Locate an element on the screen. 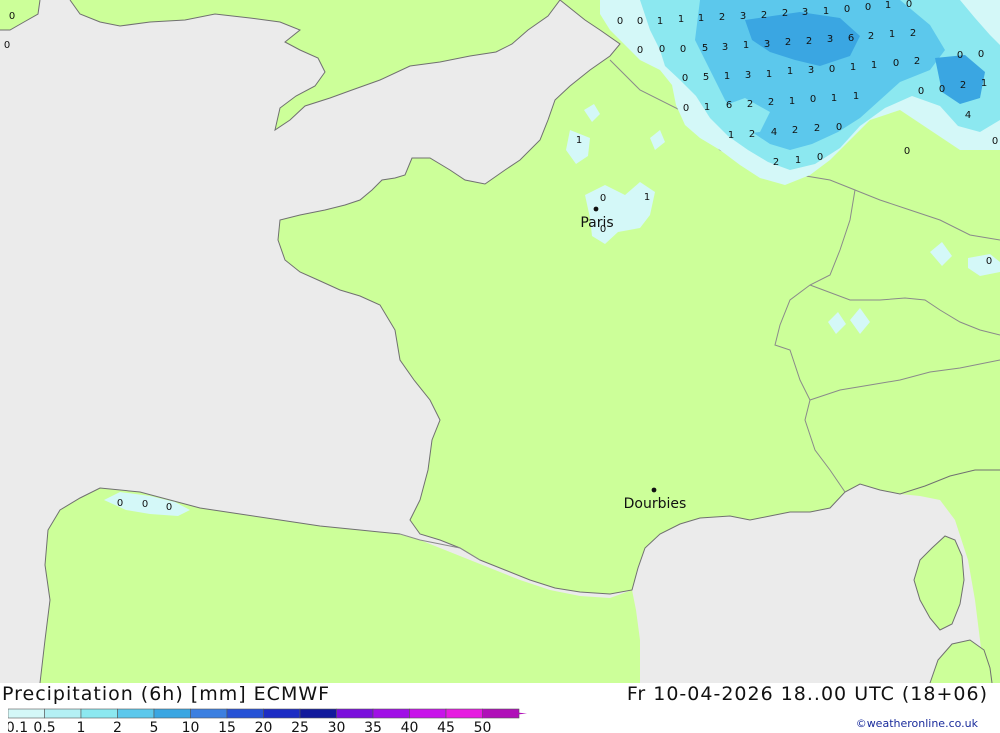 This screenshot has width=1000, height=733. legend-tick-label: 25 is located at coordinates (300, 726).